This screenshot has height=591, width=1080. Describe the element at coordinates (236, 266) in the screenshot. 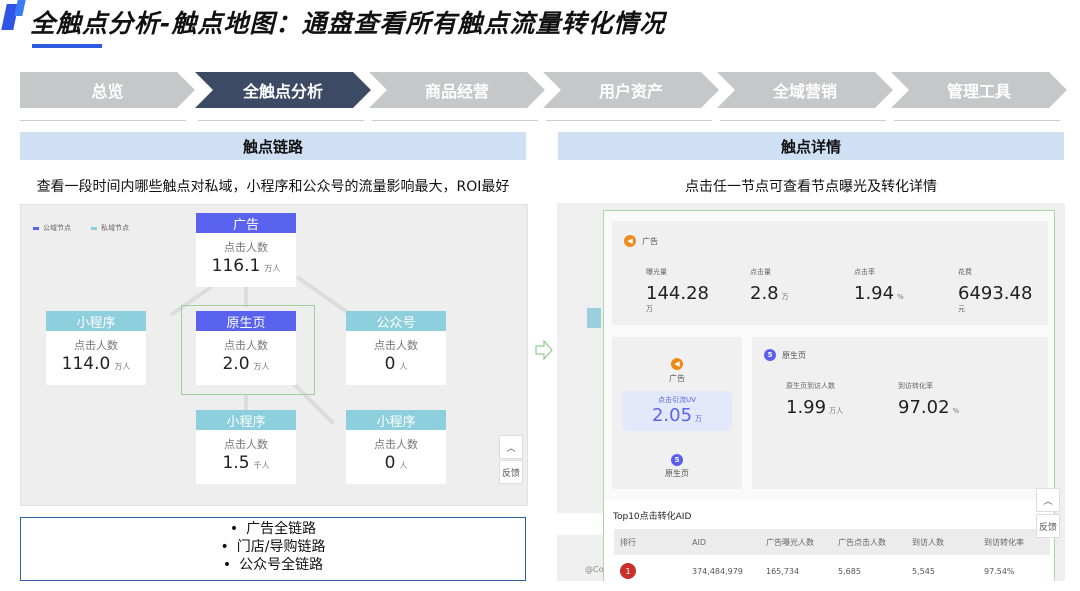

I see `node-value: 116.1` at that location.